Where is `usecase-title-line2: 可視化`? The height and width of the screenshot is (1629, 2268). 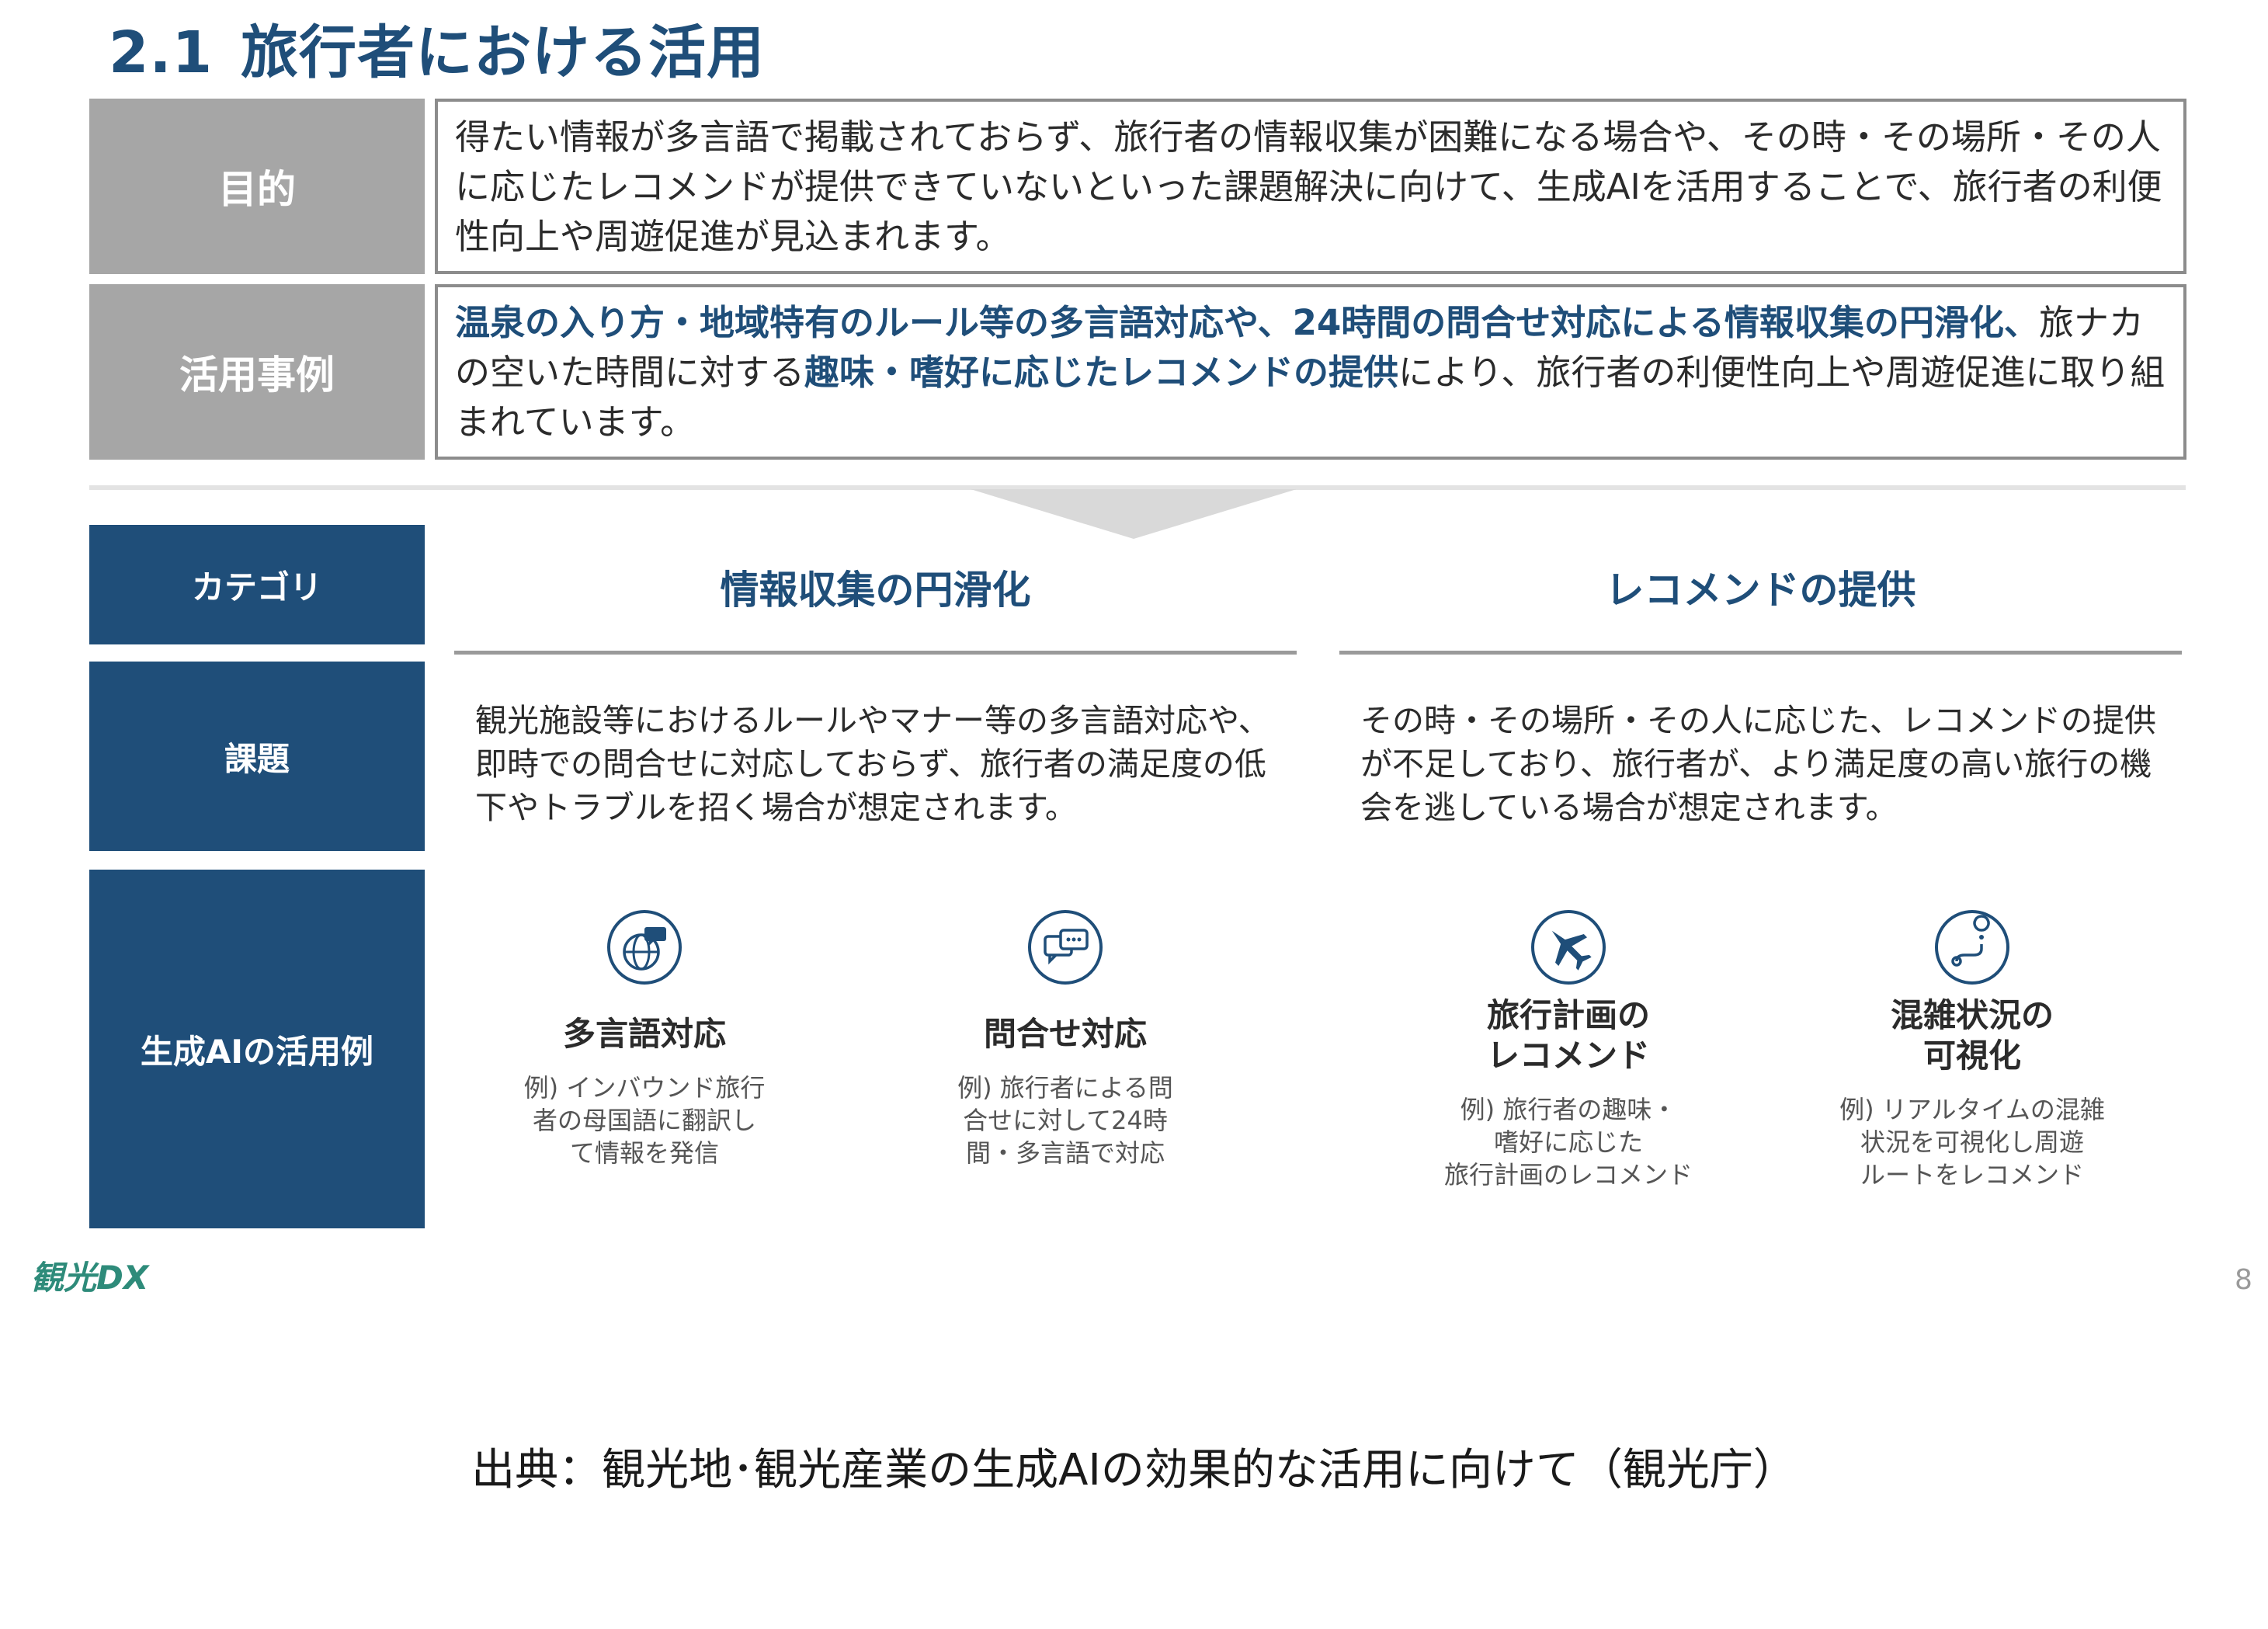 usecase-title-line2: 可視化 is located at coordinates (1971, 1056).